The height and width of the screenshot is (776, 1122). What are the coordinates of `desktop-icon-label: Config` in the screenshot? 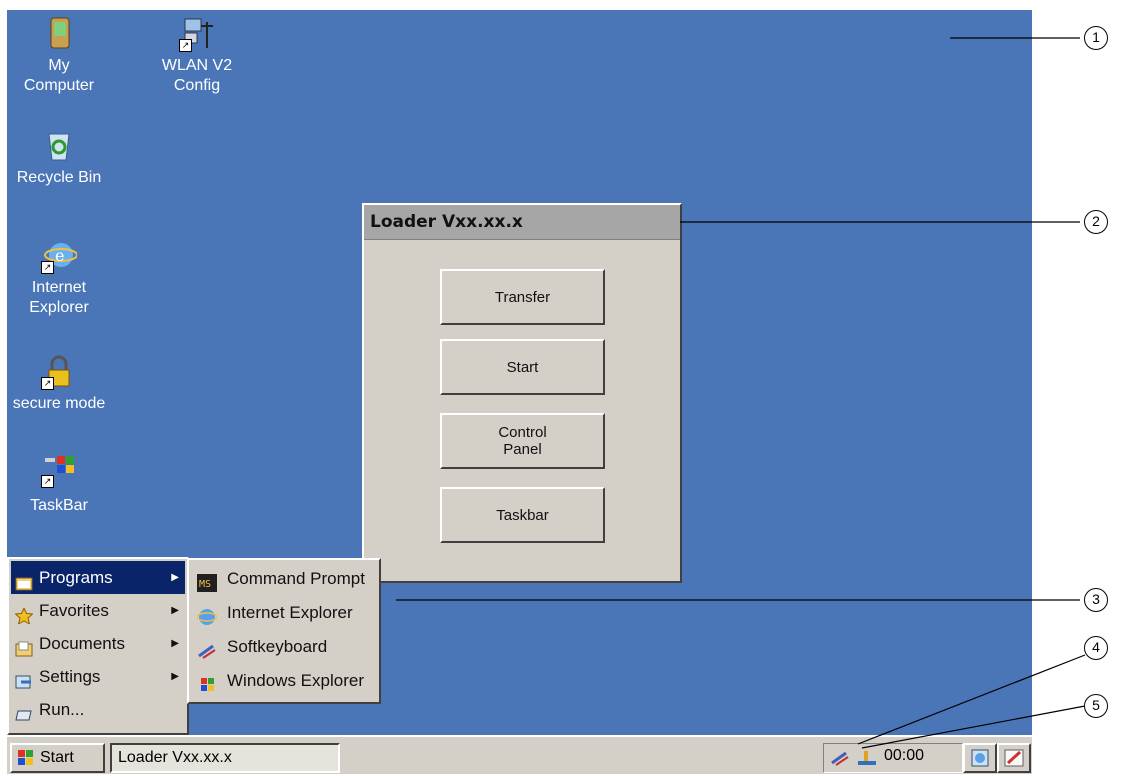 It's located at (197, 85).